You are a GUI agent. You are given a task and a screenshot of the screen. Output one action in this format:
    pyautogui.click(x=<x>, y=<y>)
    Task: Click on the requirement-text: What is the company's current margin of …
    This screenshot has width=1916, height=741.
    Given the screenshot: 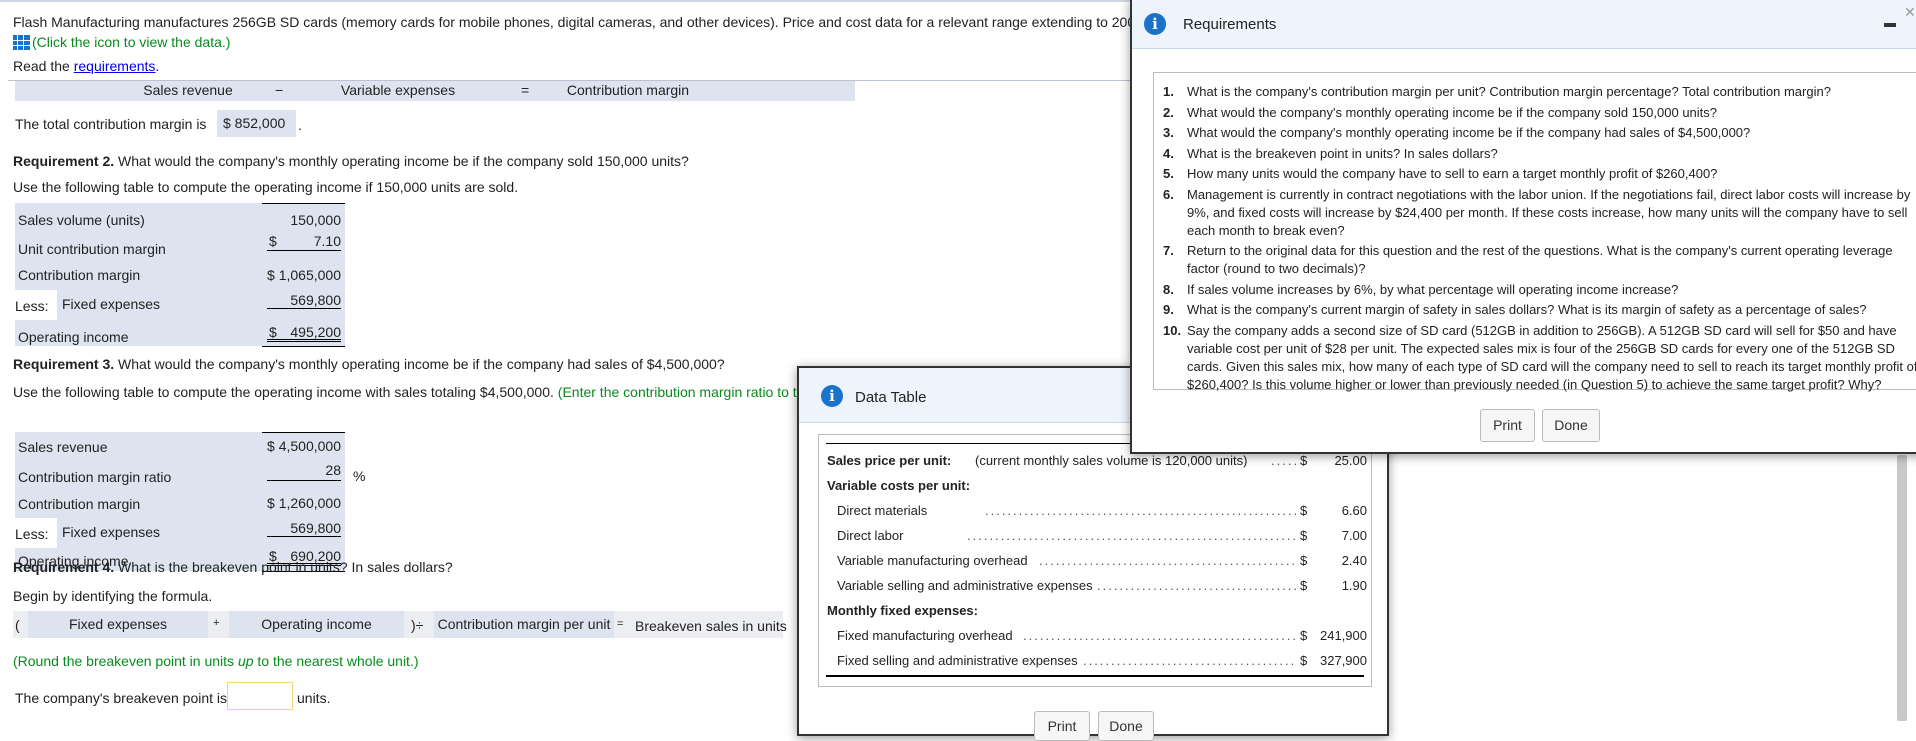 What is the action you would take?
    pyautogui.click(x=1527, y=309)
    